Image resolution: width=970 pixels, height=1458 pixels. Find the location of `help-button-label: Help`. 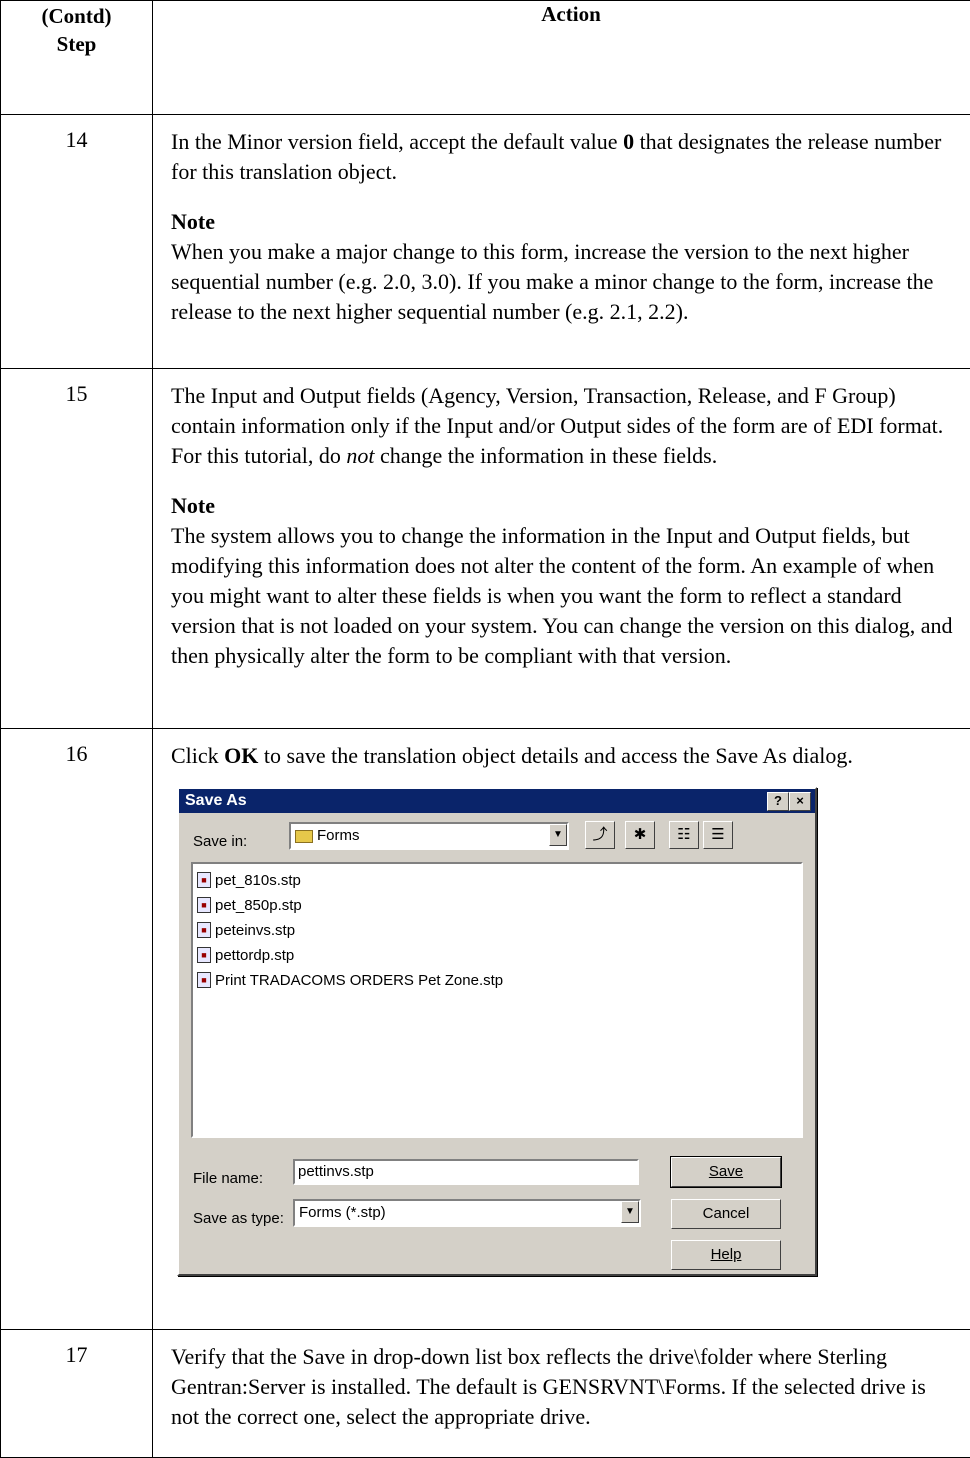

help-button-label: Help is located at coordinates (726, 1254).